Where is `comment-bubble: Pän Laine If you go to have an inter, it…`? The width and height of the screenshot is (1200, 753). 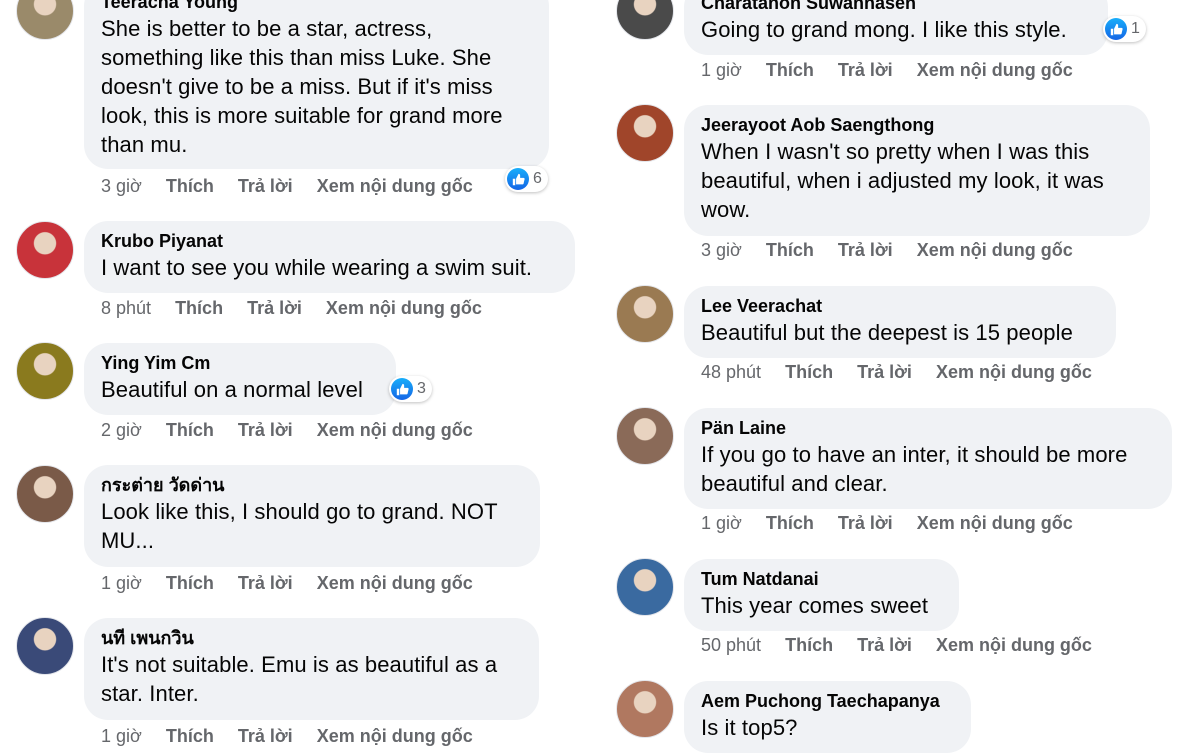
comment-bubble: Pän Laine If you go to have an inter, it… is located at coordinates (928, 458).